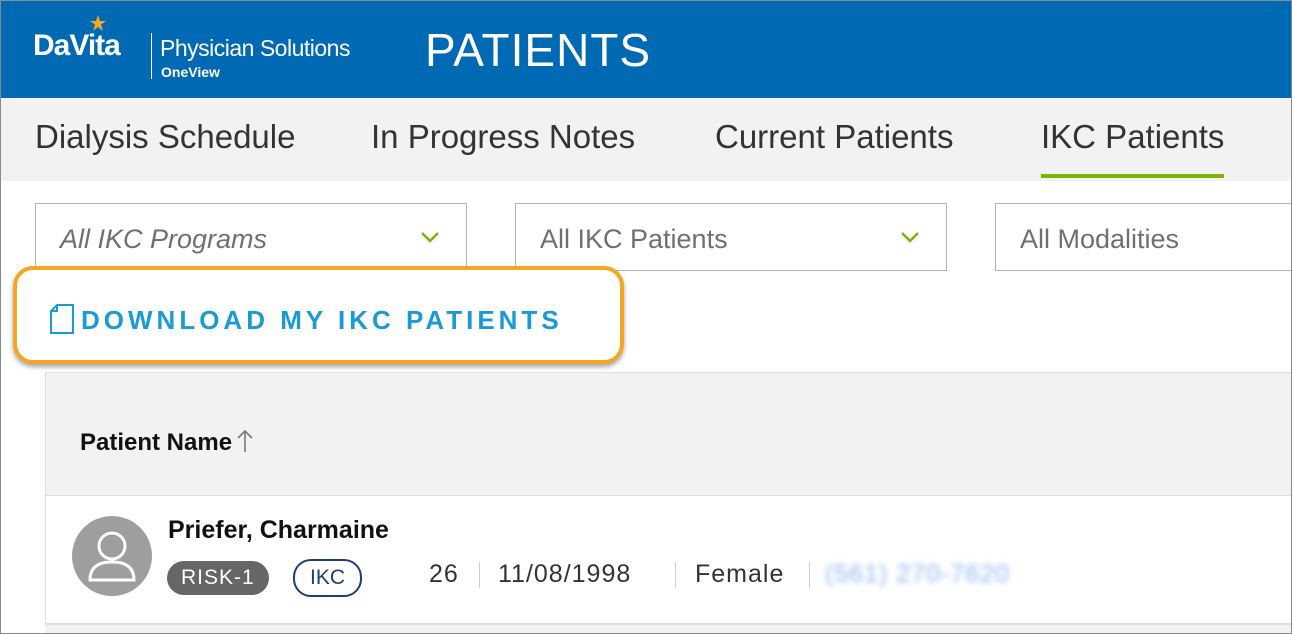 The image size is (1292, 634). What do you see at coordinates (503, 137) in the screenshot?
I see `tab-in-progress-notes: In Progress Notes` at bounding box center [503, 137].